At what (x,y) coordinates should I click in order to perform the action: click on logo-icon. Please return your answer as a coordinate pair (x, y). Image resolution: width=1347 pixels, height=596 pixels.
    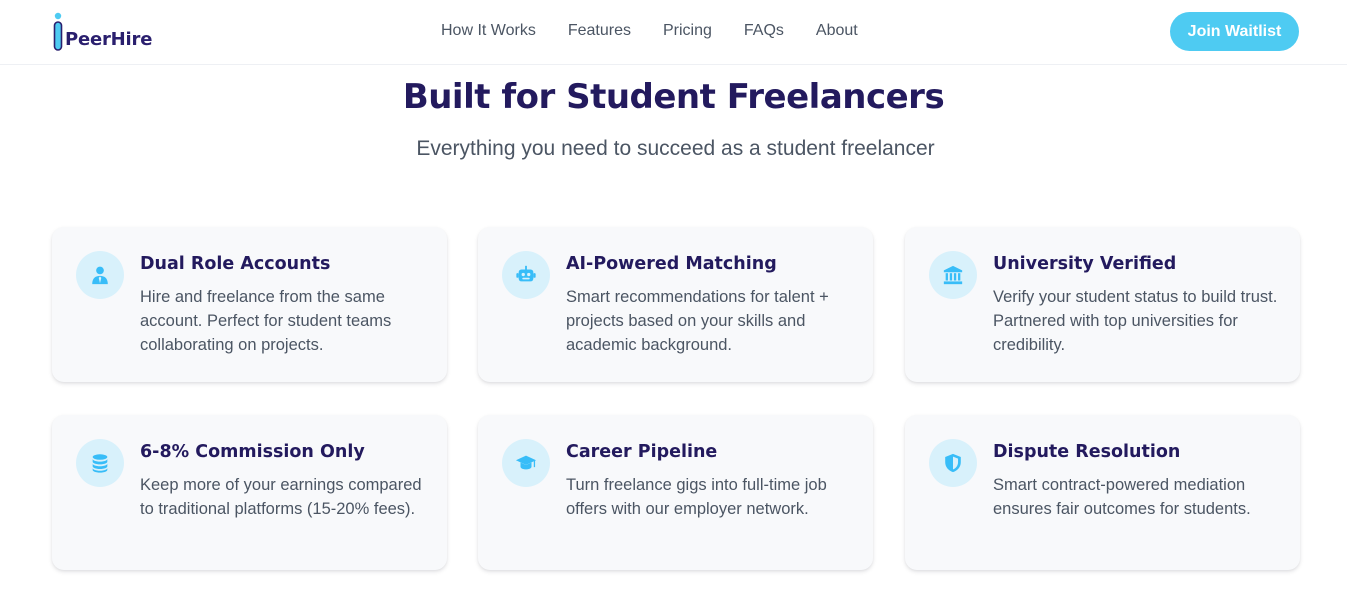
    Looking at the image, I should click on (58, 32).